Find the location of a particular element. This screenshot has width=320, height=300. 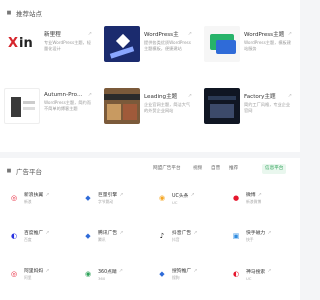

media-item: ◐ 神马搜索 ↗ UC is located at coordinates (265, 274).